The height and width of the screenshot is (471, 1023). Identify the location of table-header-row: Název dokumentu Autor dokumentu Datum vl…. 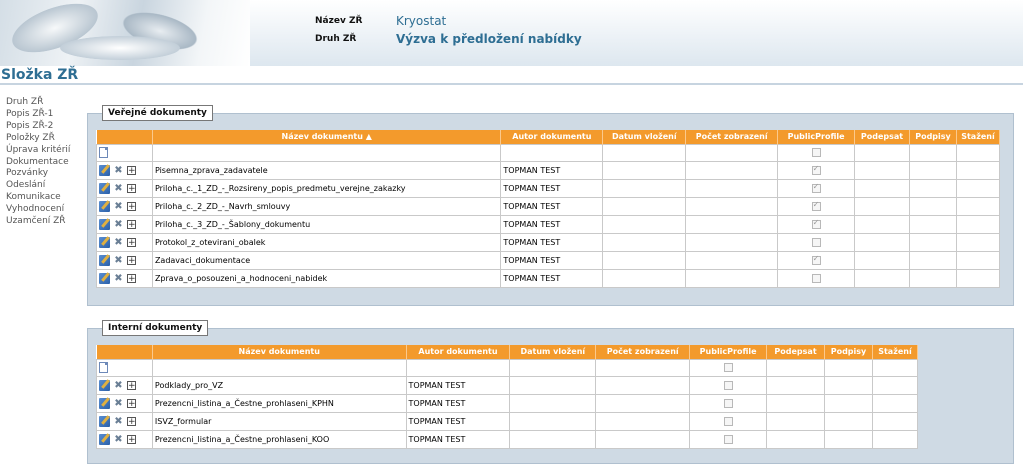
(507, 352).